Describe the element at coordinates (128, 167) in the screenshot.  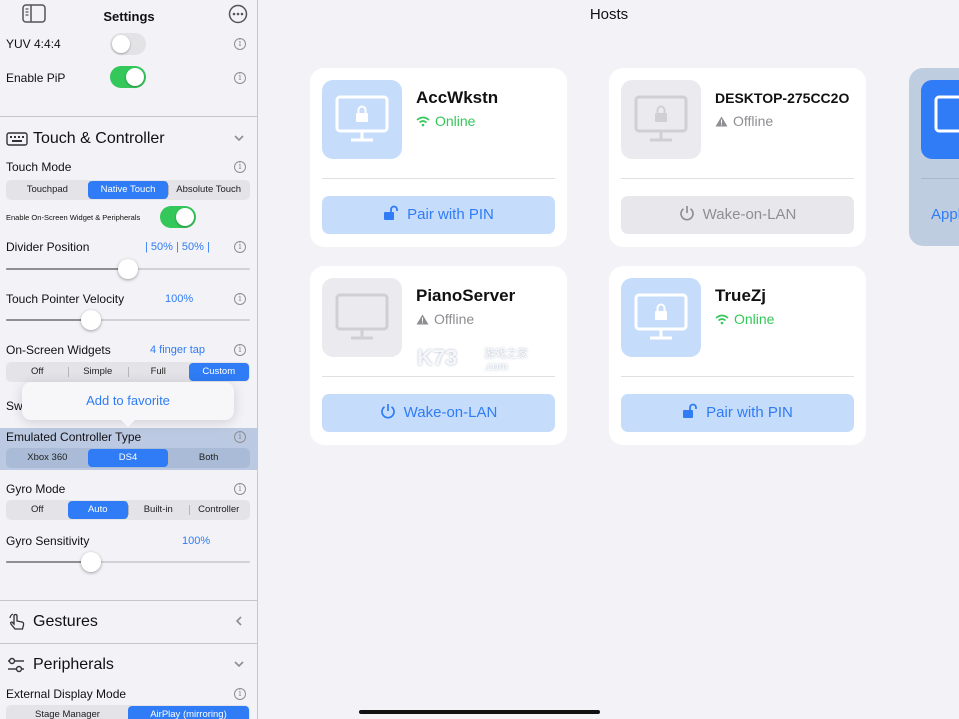
I see `touch-mode-row: Touch Mode i` at that location.